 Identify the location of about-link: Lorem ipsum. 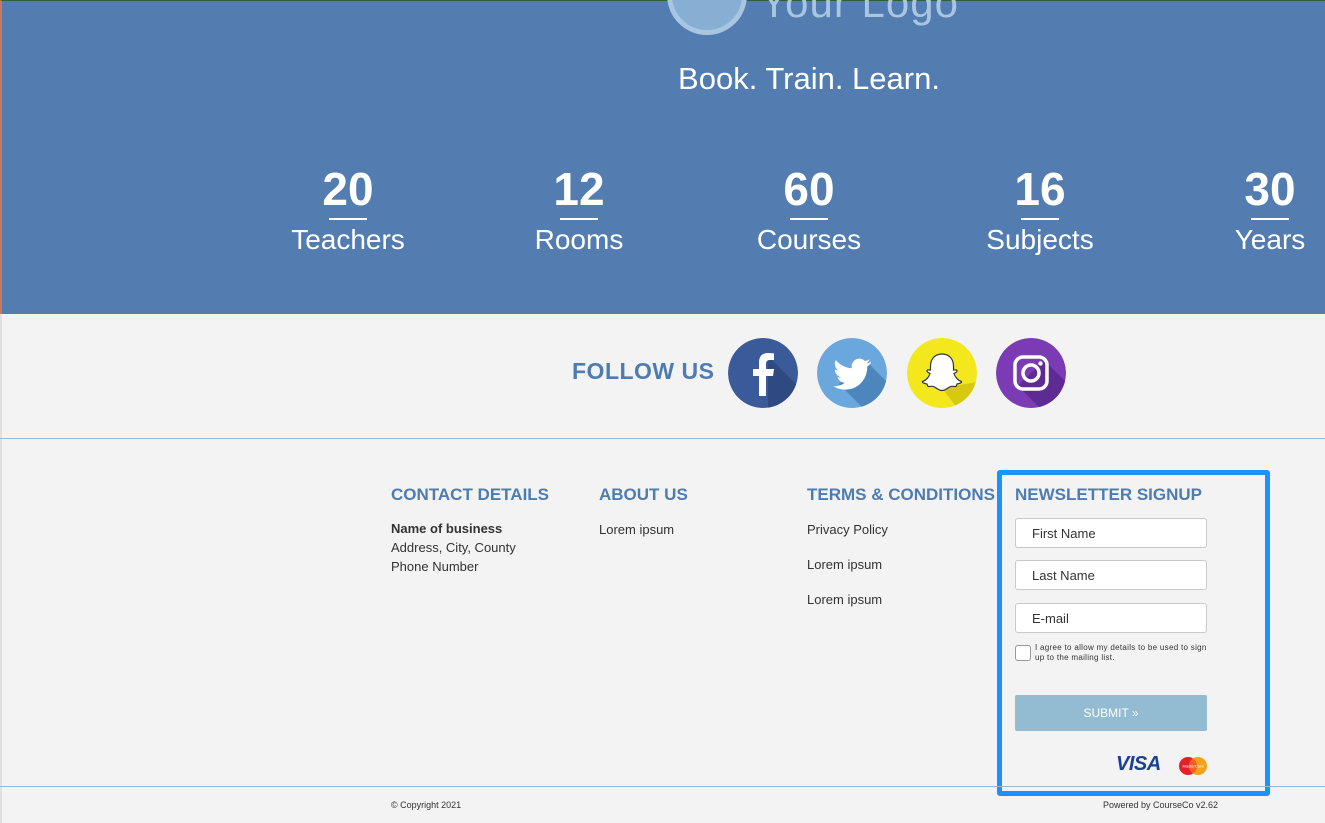
(636, 529).